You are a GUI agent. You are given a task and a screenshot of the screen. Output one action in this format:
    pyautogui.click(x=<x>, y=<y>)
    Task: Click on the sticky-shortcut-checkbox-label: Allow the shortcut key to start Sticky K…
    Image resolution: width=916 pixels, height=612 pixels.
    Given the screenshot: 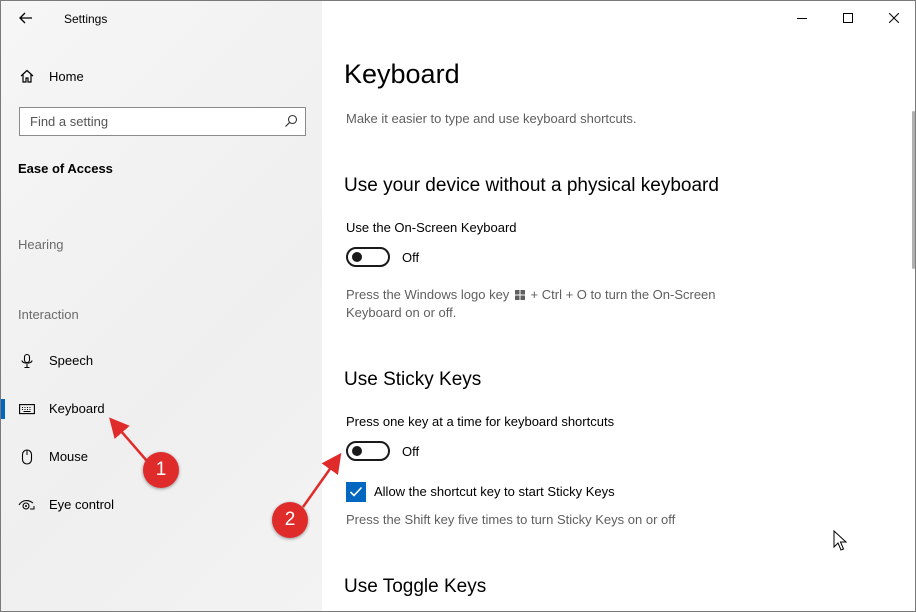 What is the action you would take?
    pyautogui.click(x=494, y=491)
    